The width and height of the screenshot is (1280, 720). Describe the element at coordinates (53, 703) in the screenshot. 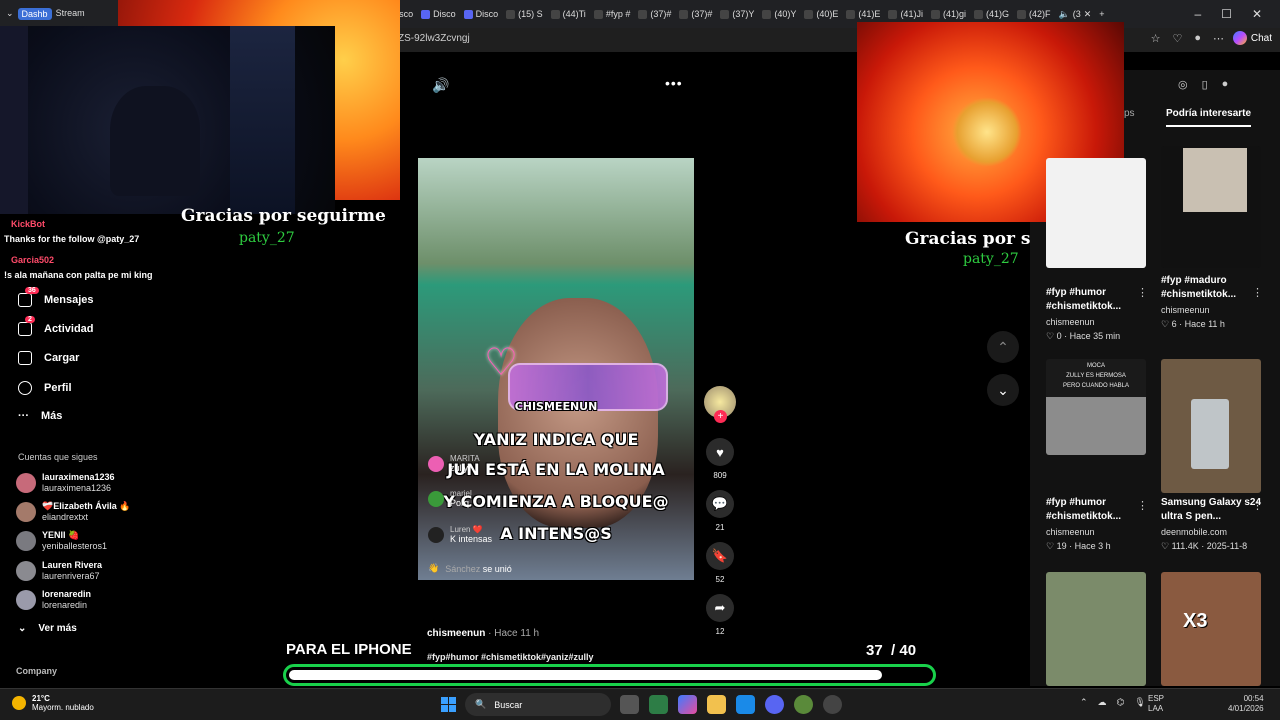

I see `weather-widget: 21°C Mayorm. nublado` at that location.